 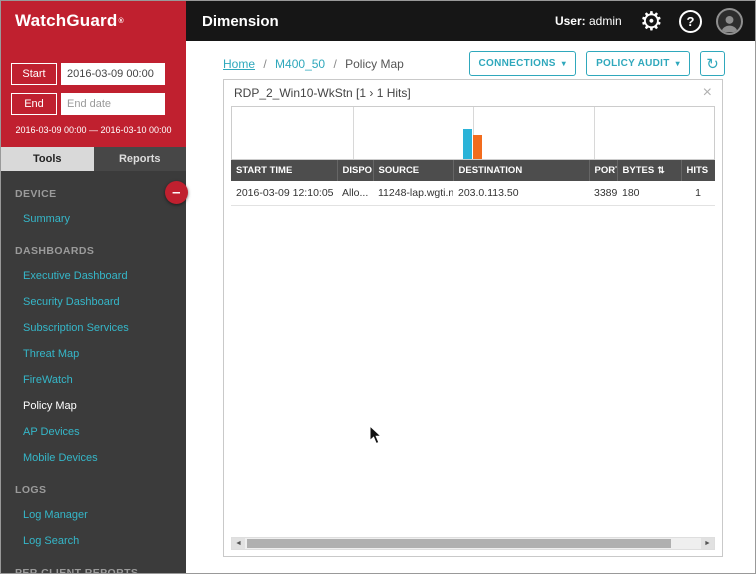 I want to click on hits-timeline-chart, so click(x=473, y=133).